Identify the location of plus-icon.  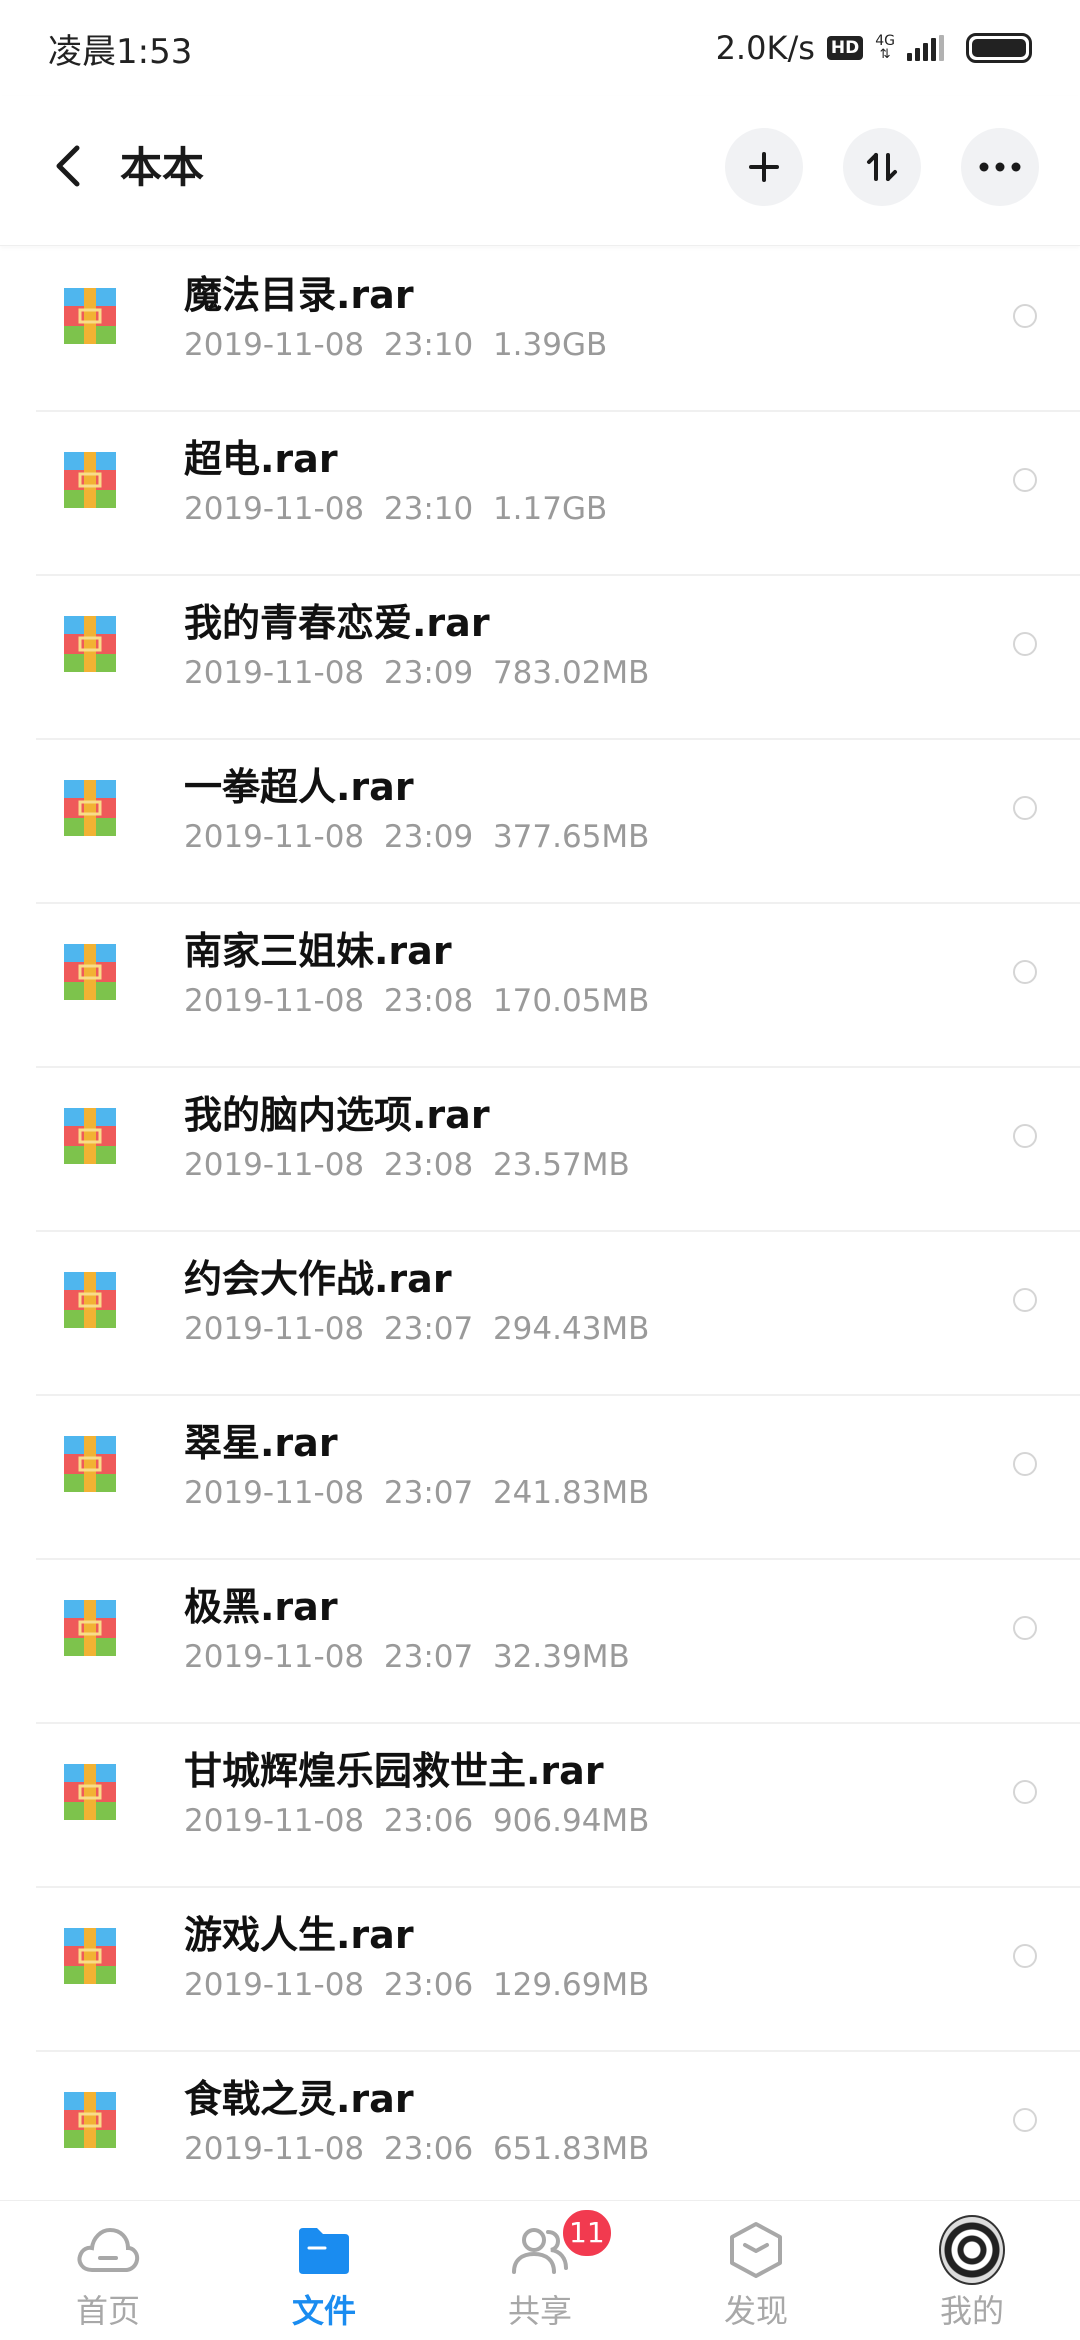
(764, 167).